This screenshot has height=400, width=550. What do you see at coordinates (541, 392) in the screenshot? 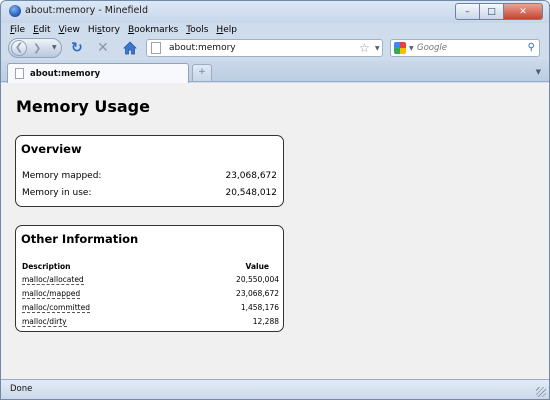
I see `resize-grip-icon` at bounding box center [541, 392].